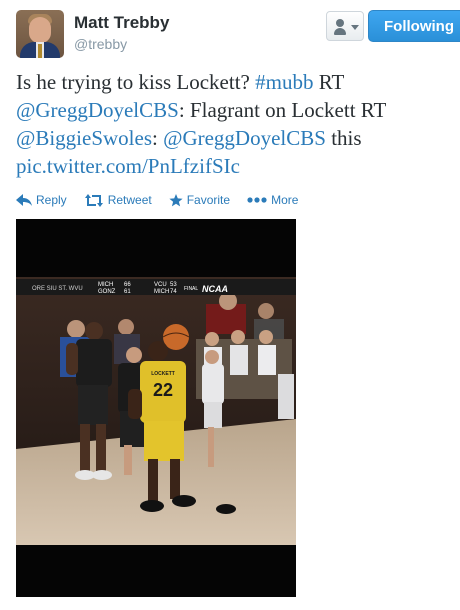  What do you see at coordinates (215, 289) in the screenshot?
I see `network-logo: NCAA` at bounding box center [215, 289].